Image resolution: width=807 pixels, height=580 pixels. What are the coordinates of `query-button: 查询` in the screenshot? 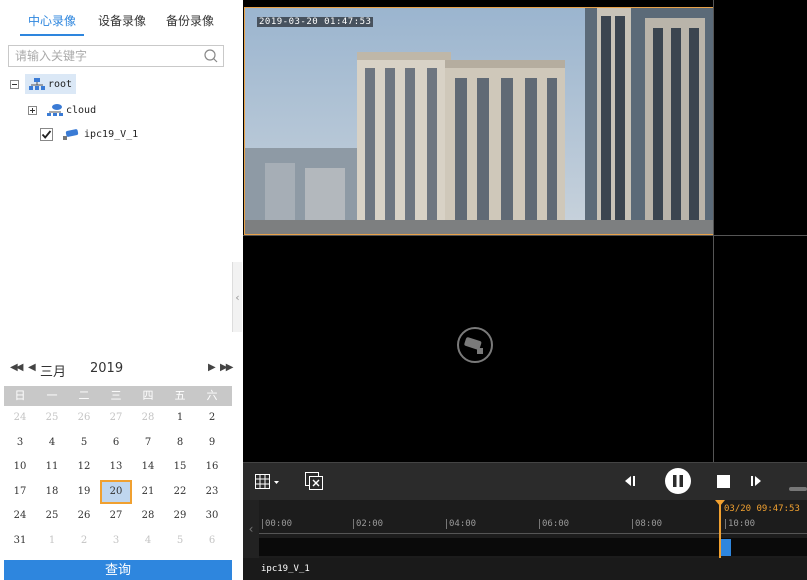 It's located at (118, 570).